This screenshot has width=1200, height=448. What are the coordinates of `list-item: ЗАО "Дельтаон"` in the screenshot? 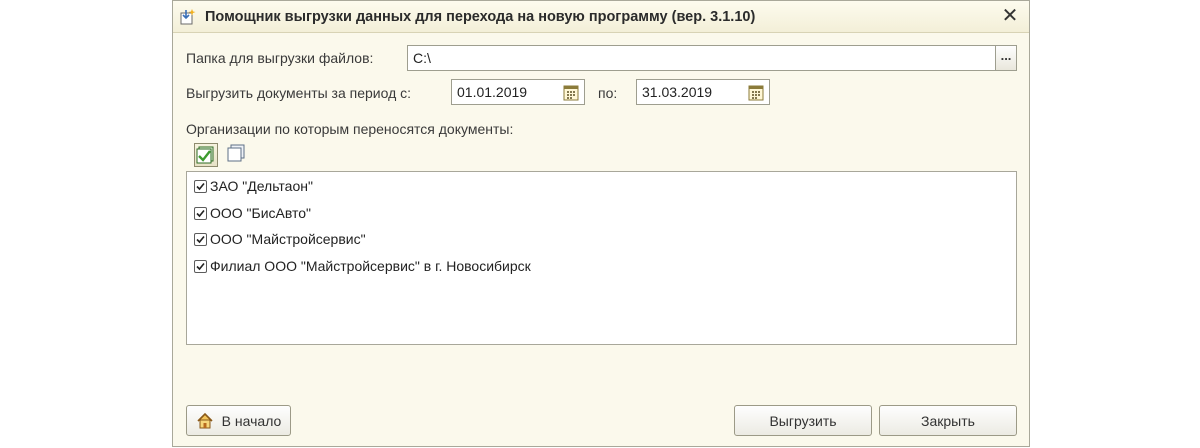 It's located at (253, 186).